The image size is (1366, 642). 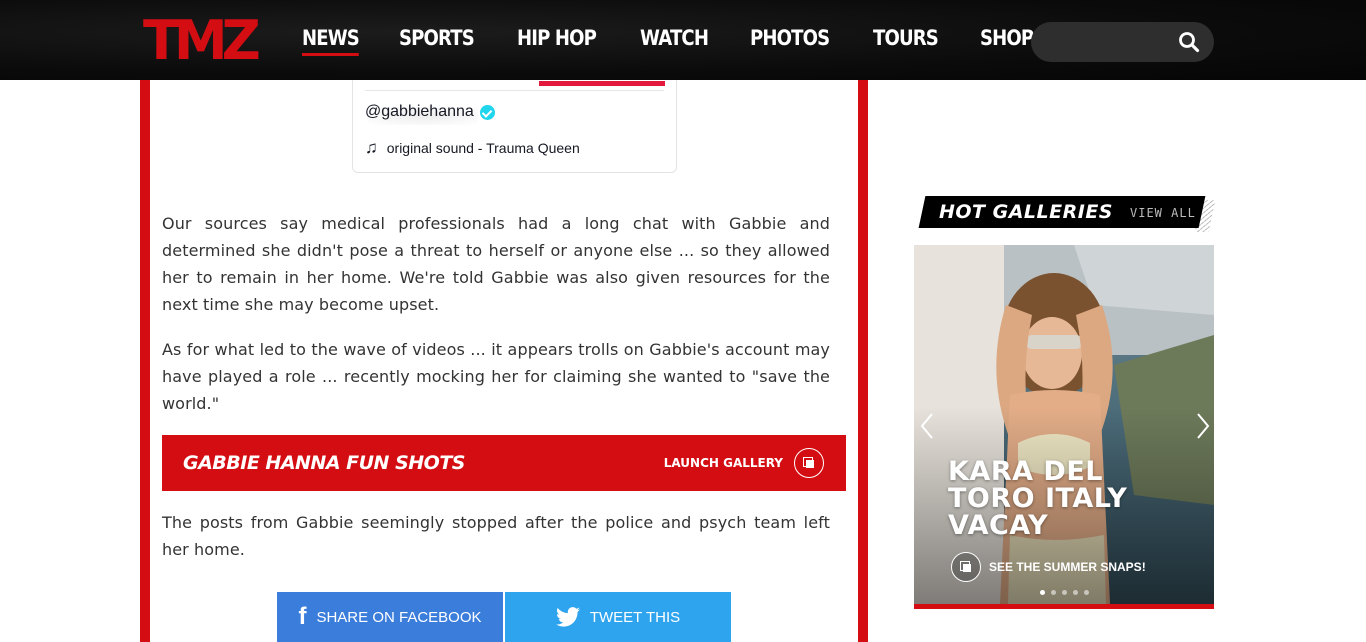 I want to click on music-note-icon: ♫, so click(x=371, y=147).